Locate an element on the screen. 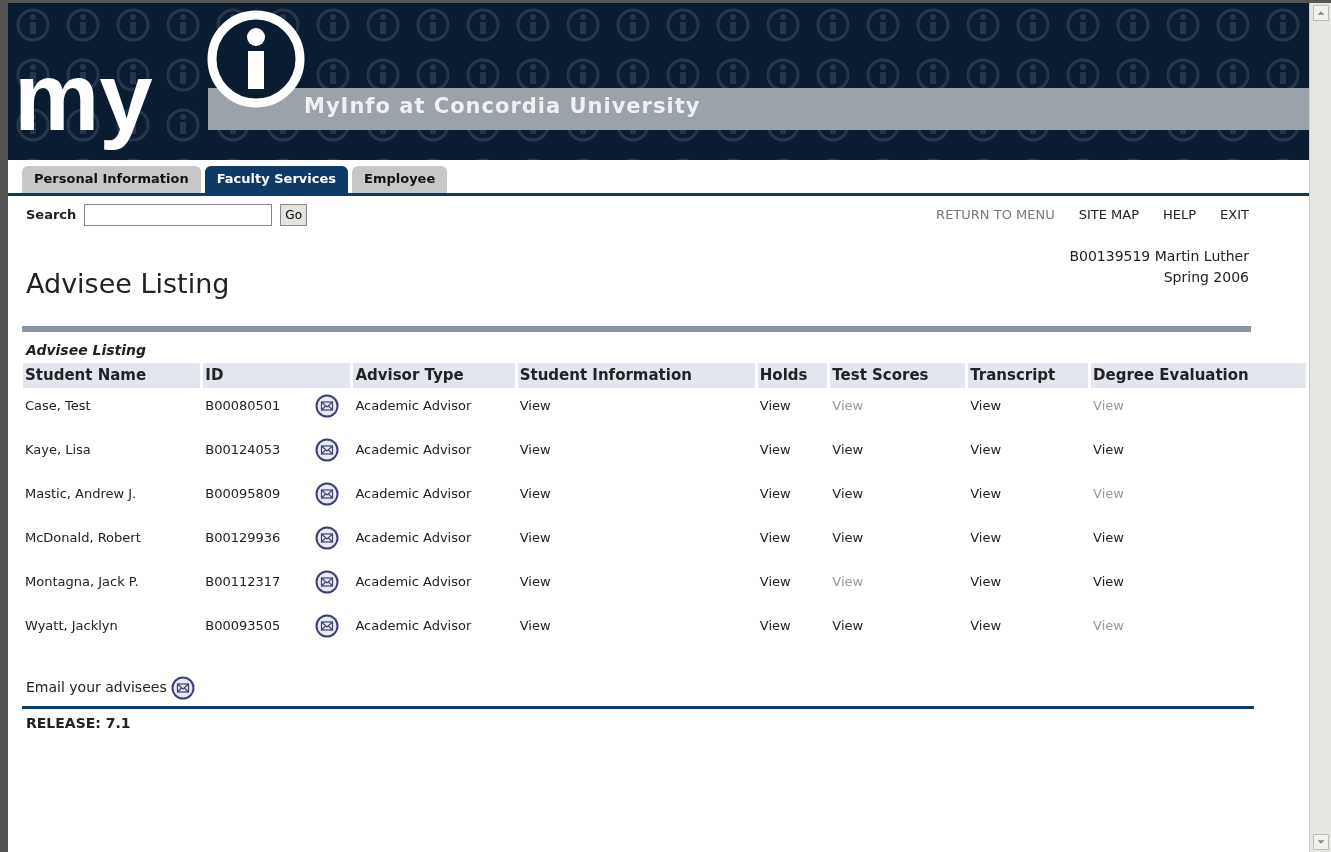 This screenshot has height=852, width=1331. column-header: Holds is located at coordinates (792, 375).